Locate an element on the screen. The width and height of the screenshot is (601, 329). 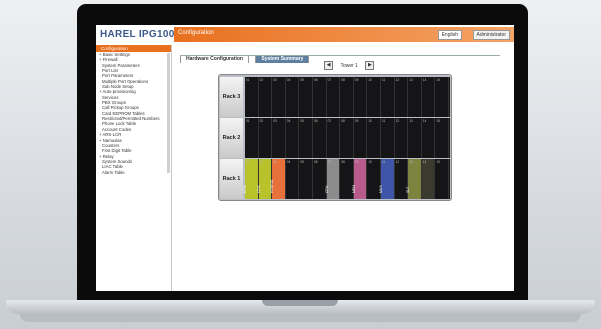
tab-hardware-configuration: Hardware Configuration is located at coordinates (214, 59).